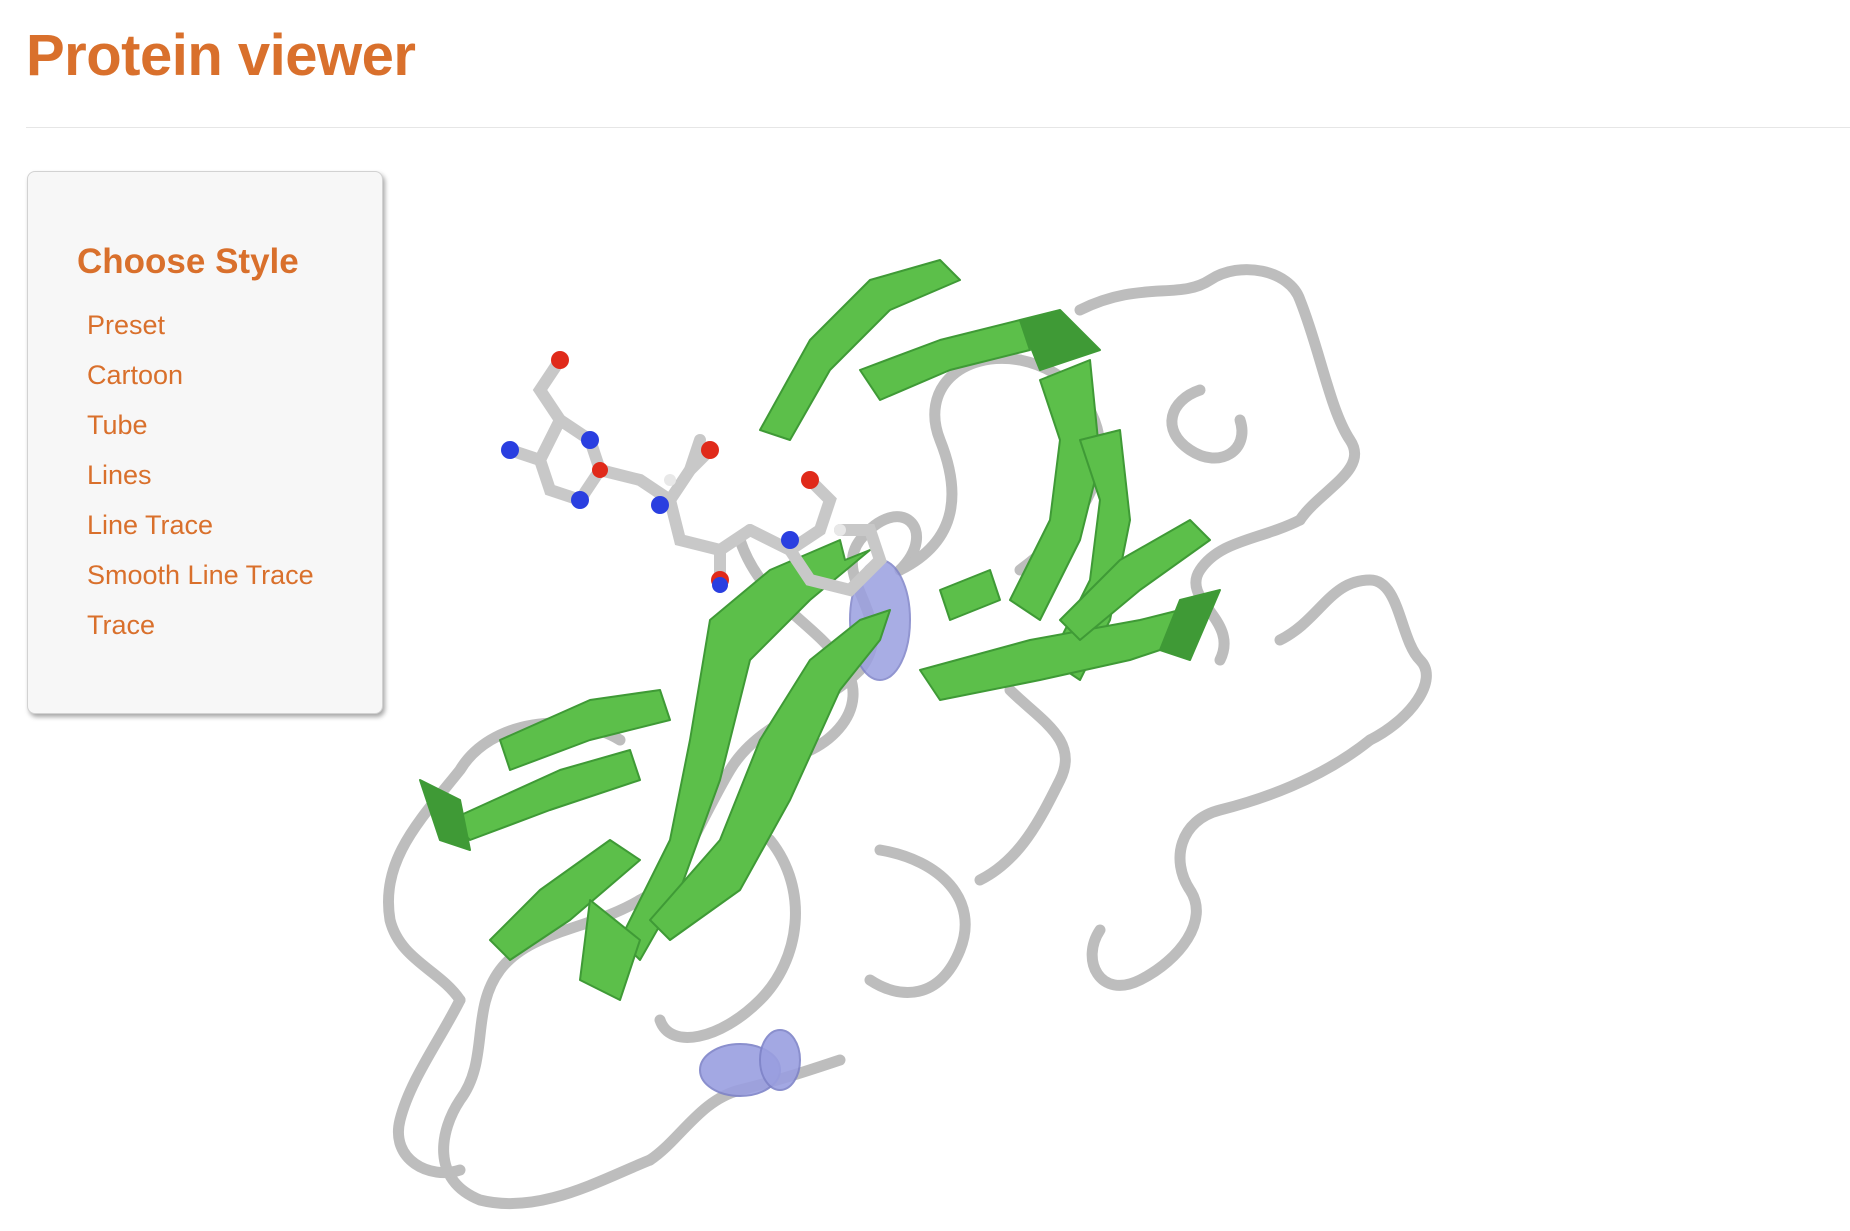 This screenshot has height=1231, width=1850. I want to click on style-panel-heading: Choose Style, so click(188, 261).